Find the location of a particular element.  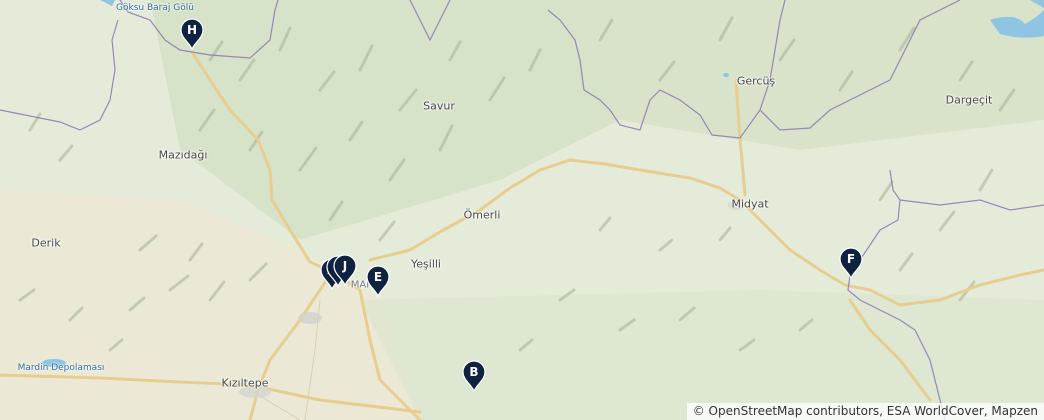

mardin-depolamasi-label: Mardin Depolaması is located at coordinates (61, 368).